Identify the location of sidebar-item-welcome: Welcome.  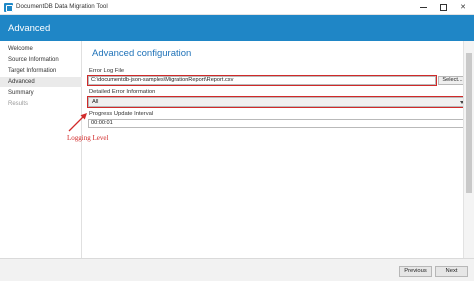
(41, 49).